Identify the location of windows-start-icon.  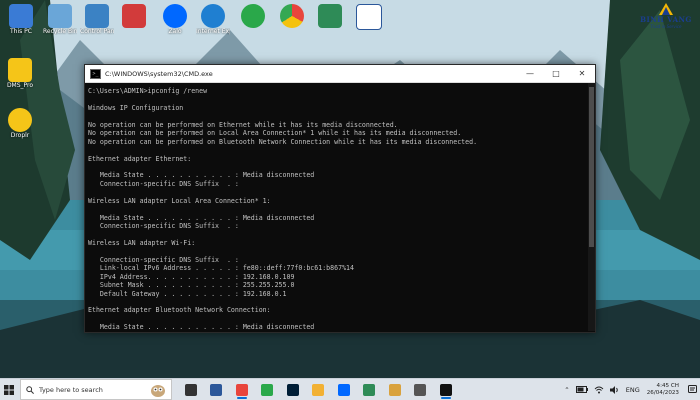
(9, 389).